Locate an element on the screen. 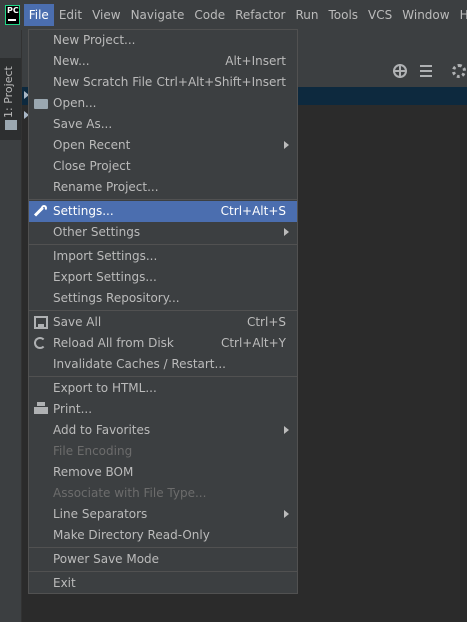 The height and width of the screenshot is (622, 467). menu-item-label: Line Separators is located at coordinates (100, 514).